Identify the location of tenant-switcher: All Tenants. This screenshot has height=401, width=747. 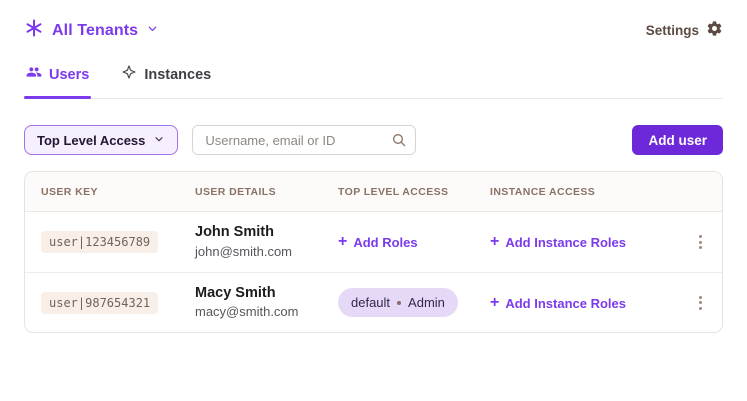
(91, 30).